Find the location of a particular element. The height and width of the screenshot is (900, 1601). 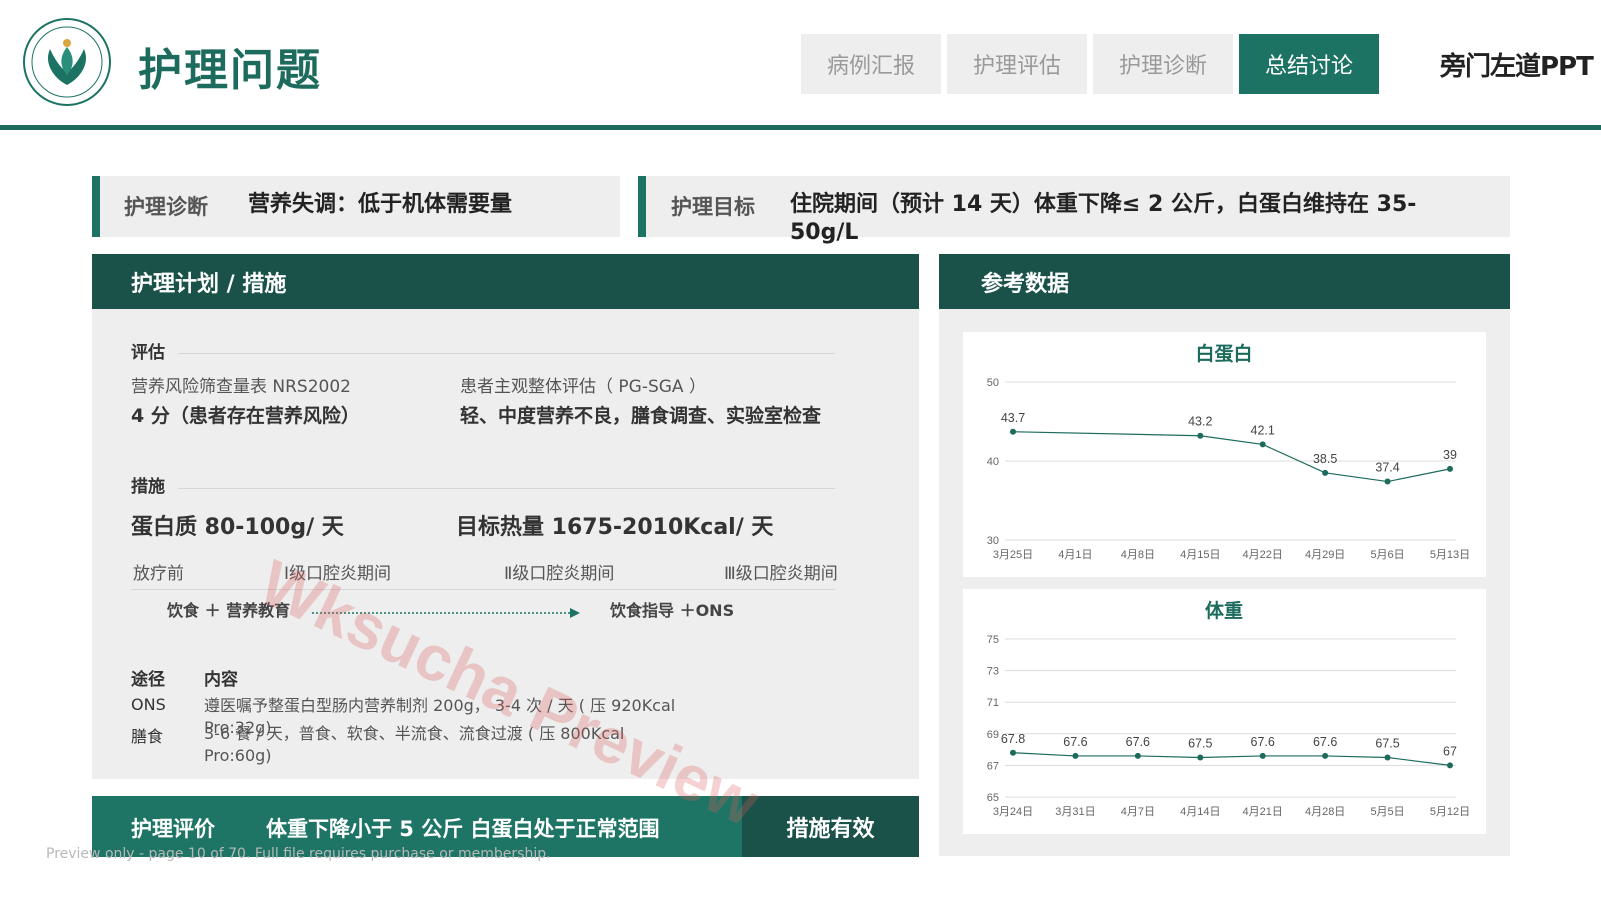

header-divider is located at coordinates (800, 127).